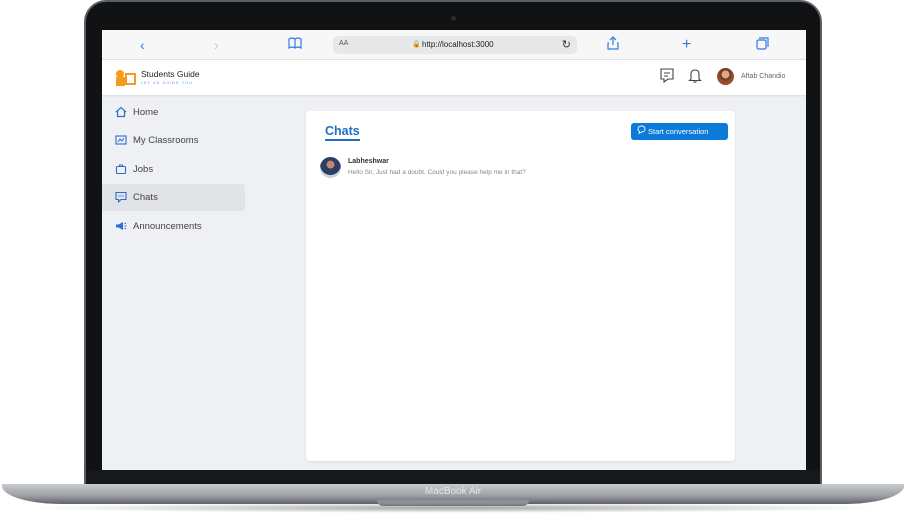 This screenshot has width=906, height=520. What do you see at coordinates (167, 226) in the screenshot?
I see `sidebar-item-label: Announcements` at bounding box center [167, 226].